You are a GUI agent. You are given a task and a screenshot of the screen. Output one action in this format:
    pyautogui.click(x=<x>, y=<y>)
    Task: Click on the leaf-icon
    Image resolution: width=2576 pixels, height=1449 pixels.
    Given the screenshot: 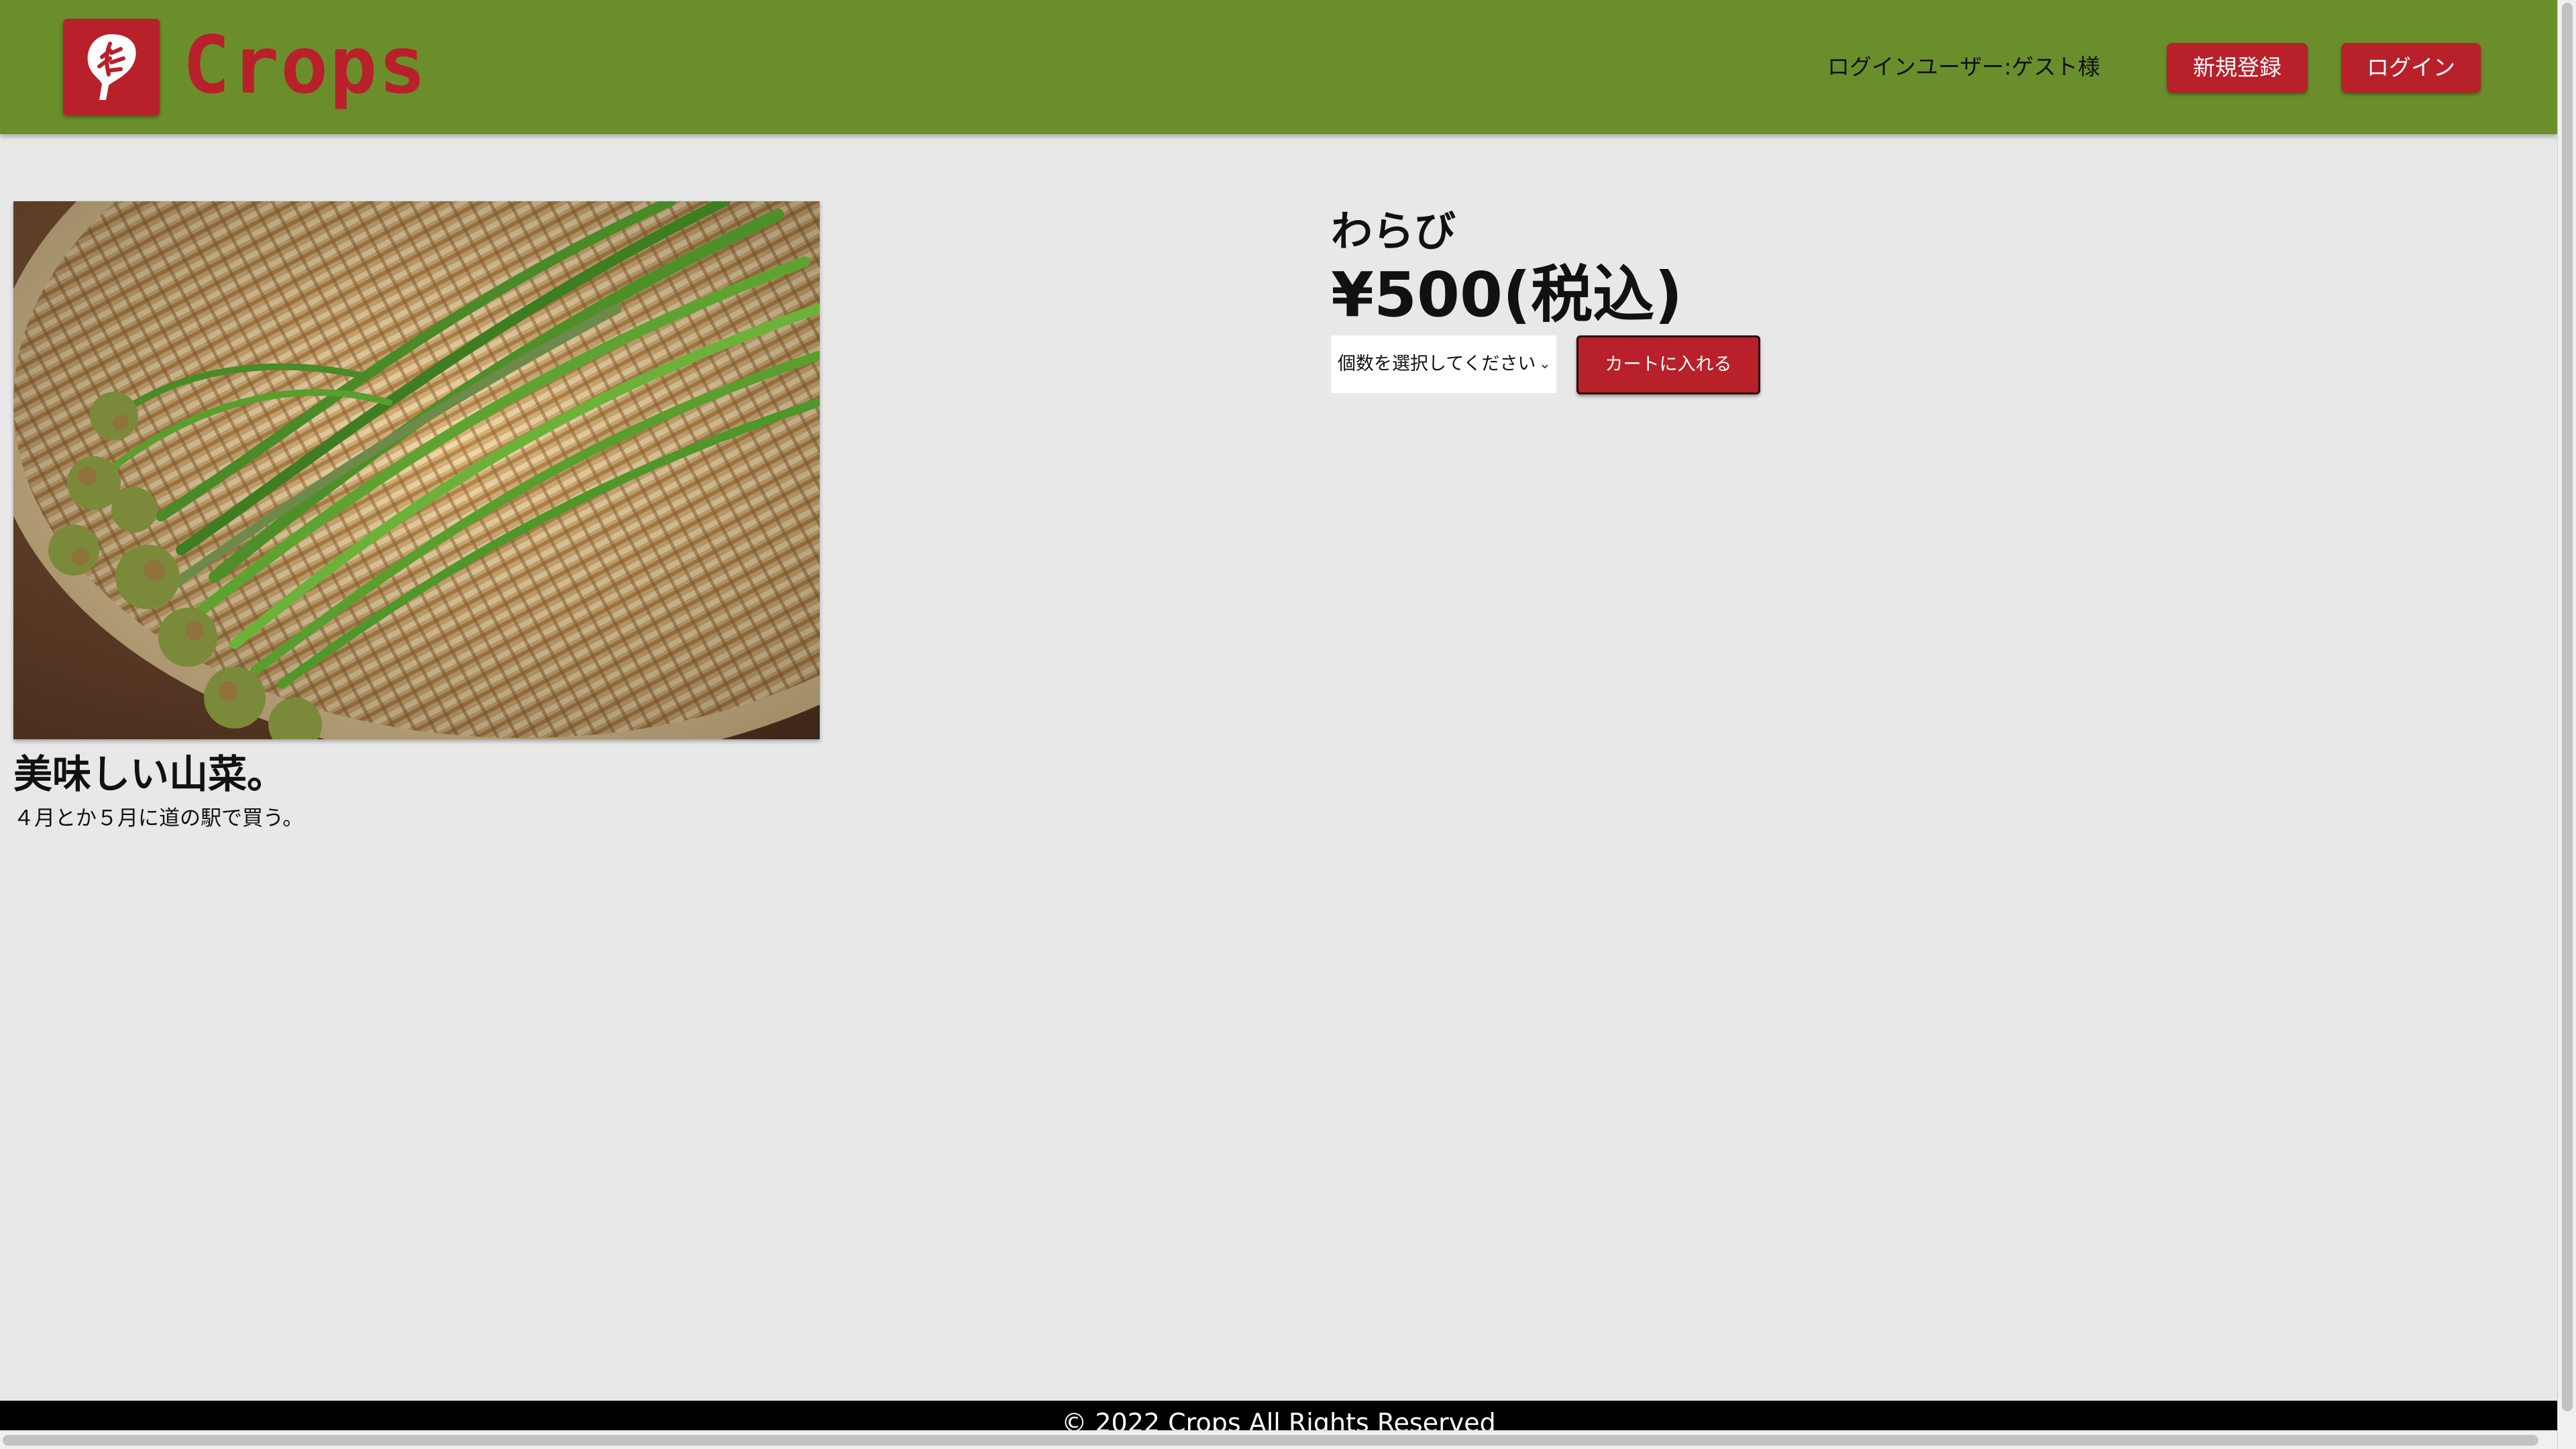 What is the action you would take?
    pyautogui.click(x=111, y=67)
    